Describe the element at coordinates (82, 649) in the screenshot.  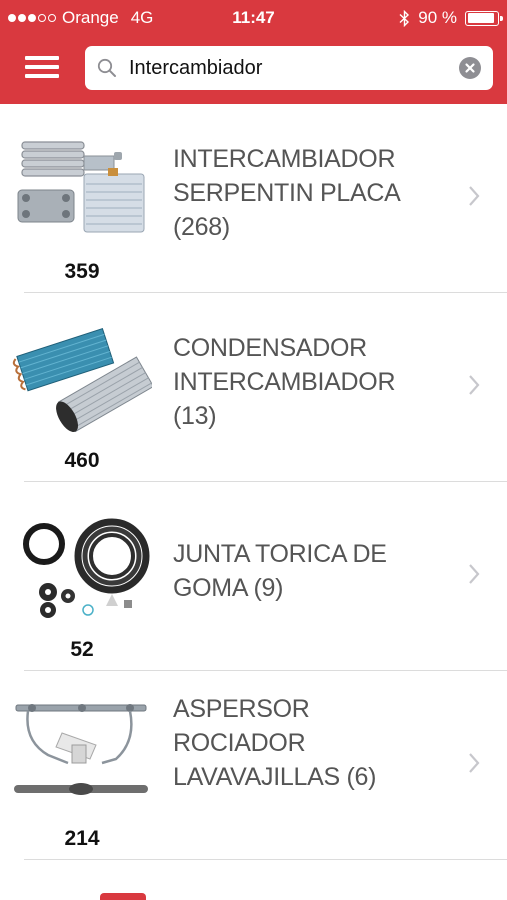
I see `product-count: 52` at that location.